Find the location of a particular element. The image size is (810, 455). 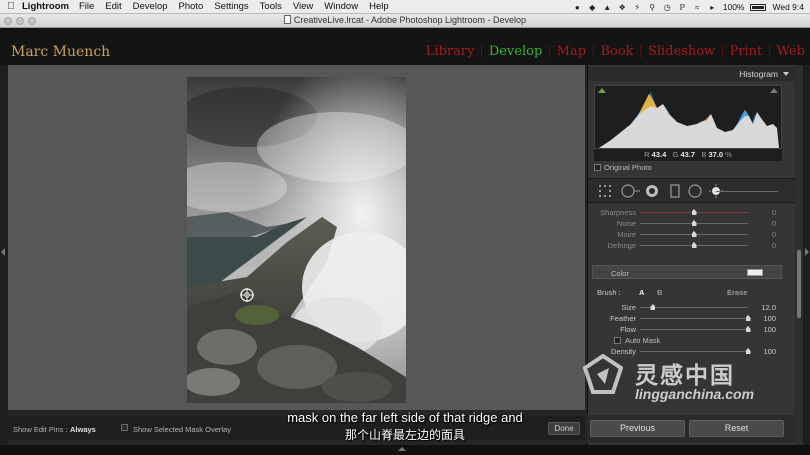

evernote-icon: ◆ is located at coordinates (592, 7).